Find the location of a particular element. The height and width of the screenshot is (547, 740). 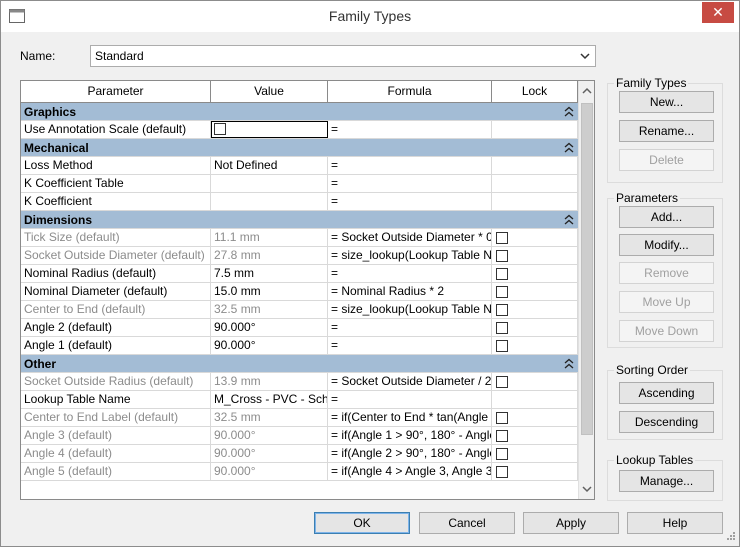

table-row: Lookup Table Name M_Cross - PVC - Sch = is located at coordinates (299, 400).